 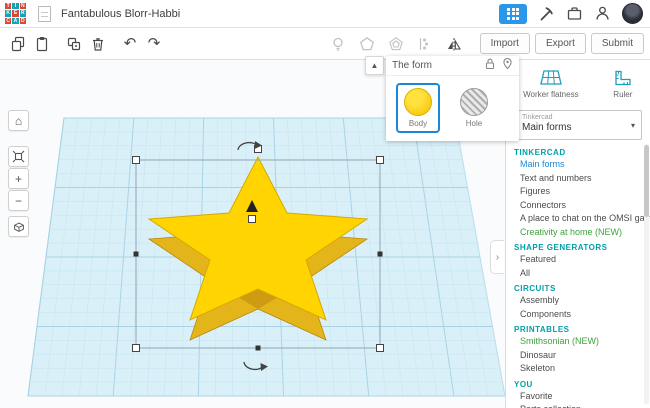 What do you see at coordinates (367, 44) in the screenshot?
I see `group-button` at bounding box center [367, 44].